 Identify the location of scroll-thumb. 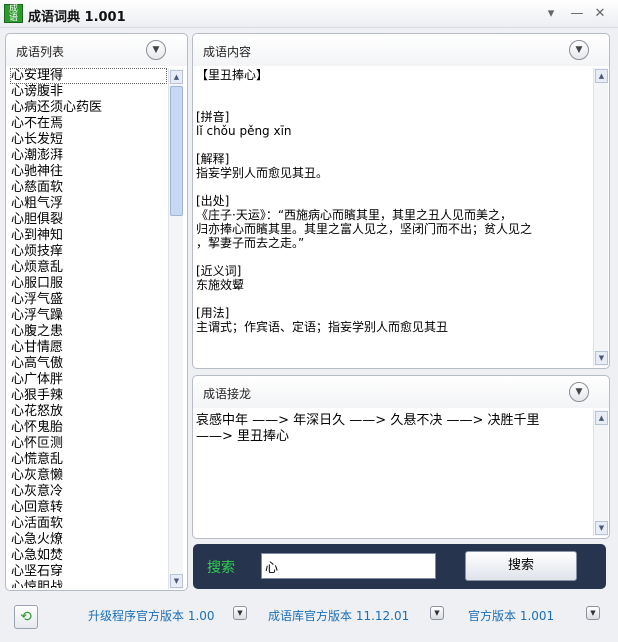
(176, 151).